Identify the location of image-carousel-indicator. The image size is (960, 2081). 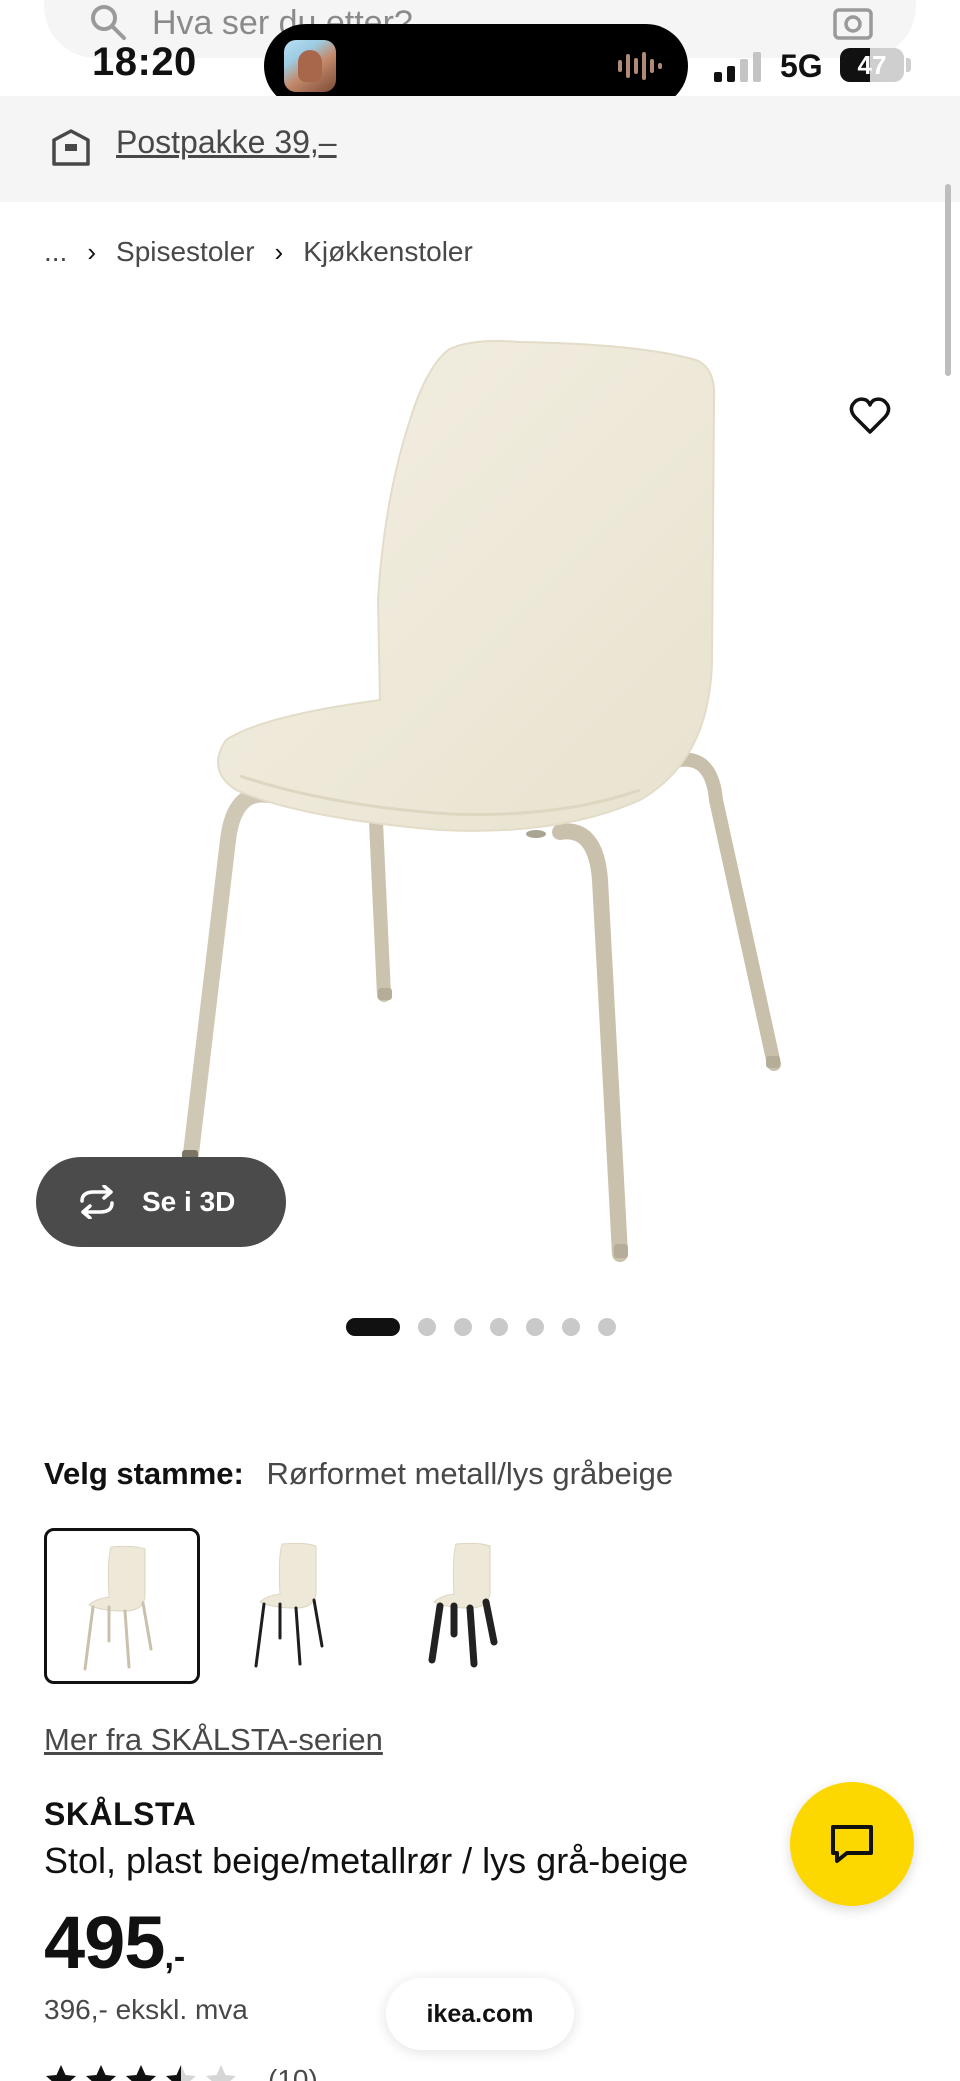
(490, 1327).